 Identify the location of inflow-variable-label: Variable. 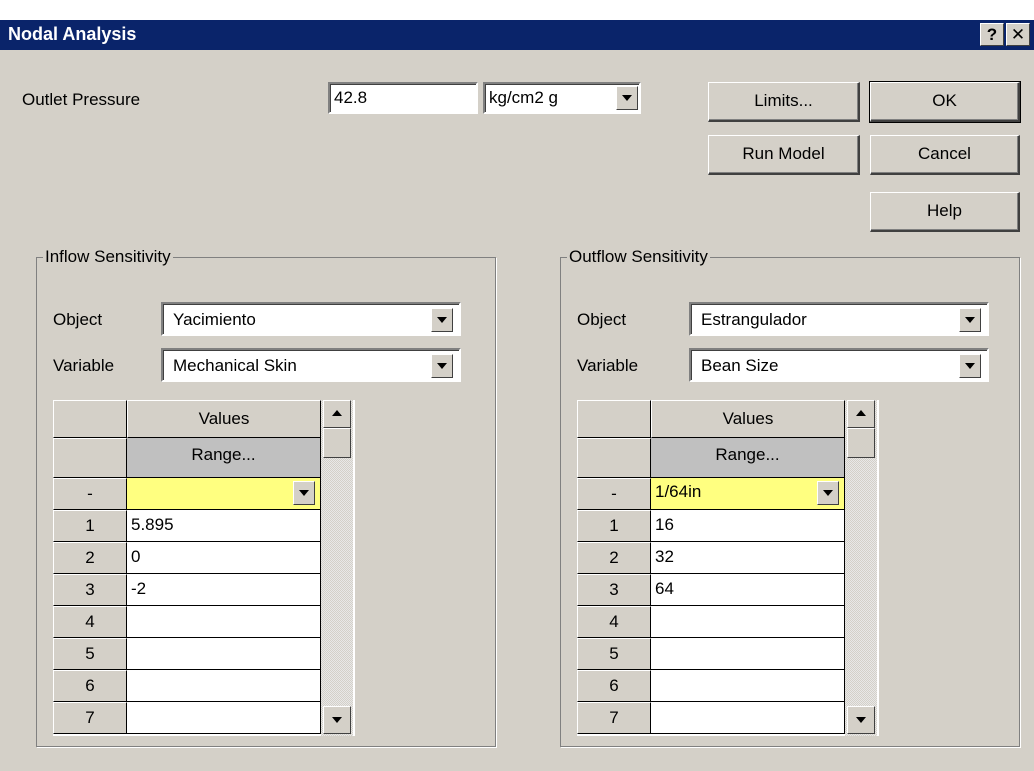
(84, 365).